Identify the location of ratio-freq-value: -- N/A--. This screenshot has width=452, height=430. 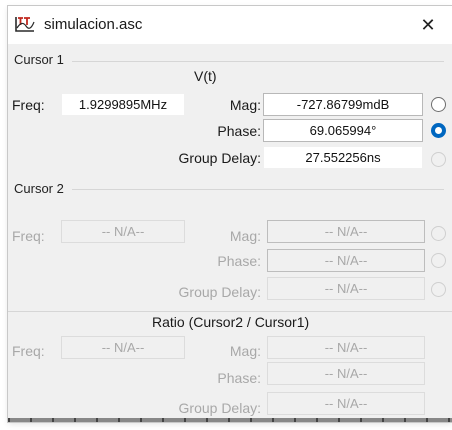
(123, 347).